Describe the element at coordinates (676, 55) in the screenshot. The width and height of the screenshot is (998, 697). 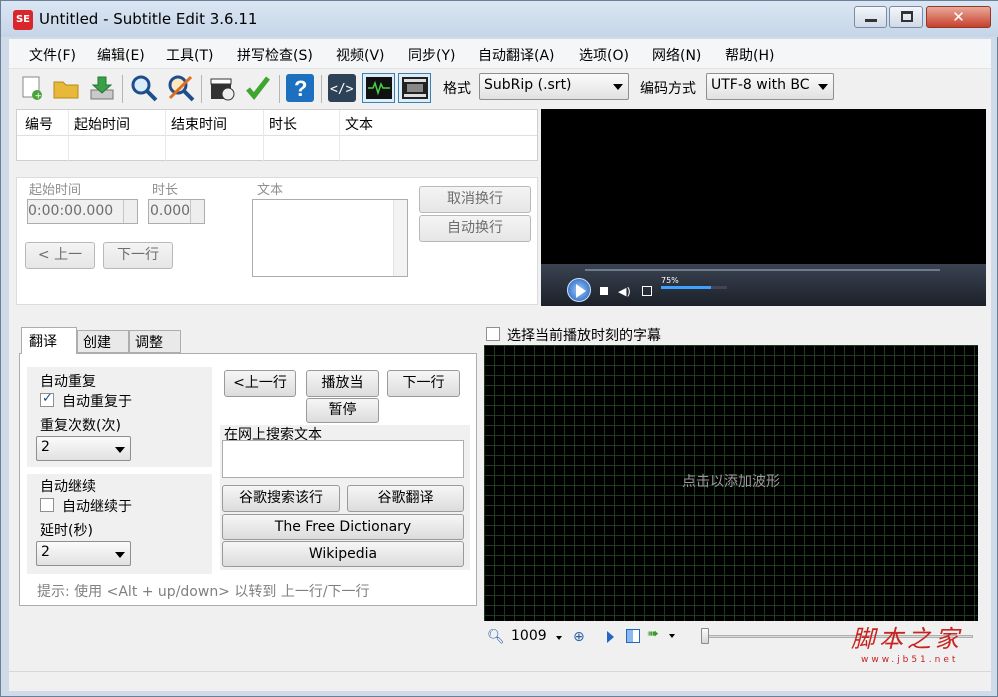
I see `menu-network: 网络(N)` at that location.